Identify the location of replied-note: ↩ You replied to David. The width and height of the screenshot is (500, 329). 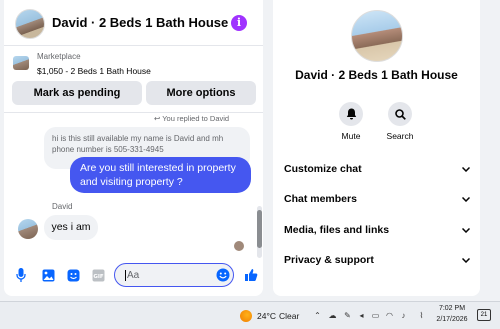
(192, 118).